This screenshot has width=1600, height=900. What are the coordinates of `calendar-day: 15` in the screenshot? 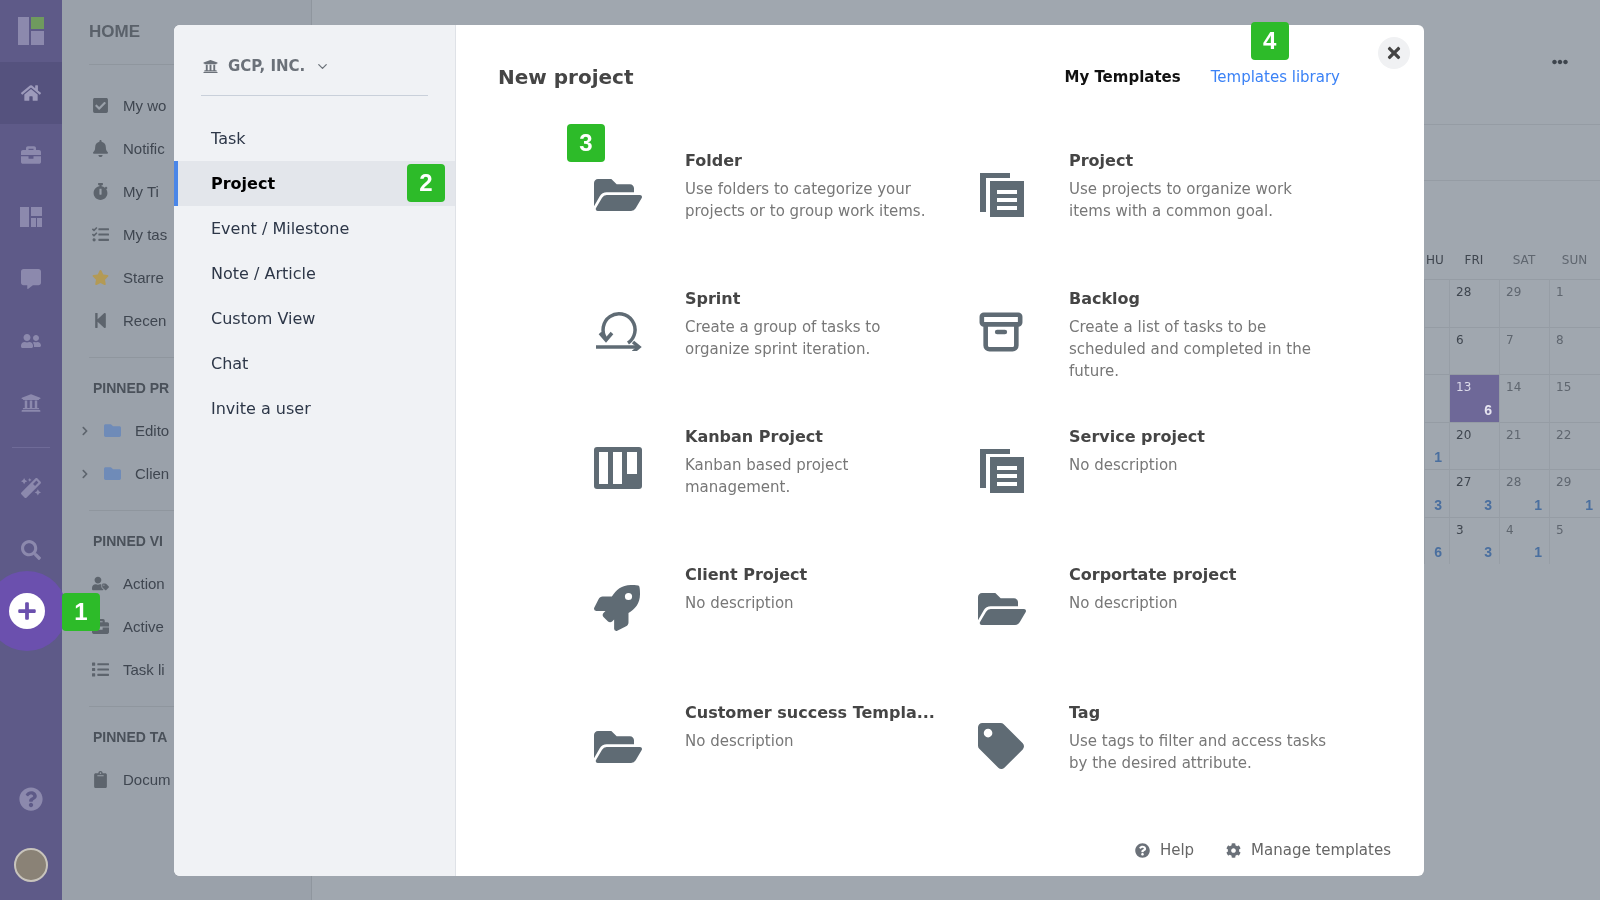 It's located at (1574, 398).